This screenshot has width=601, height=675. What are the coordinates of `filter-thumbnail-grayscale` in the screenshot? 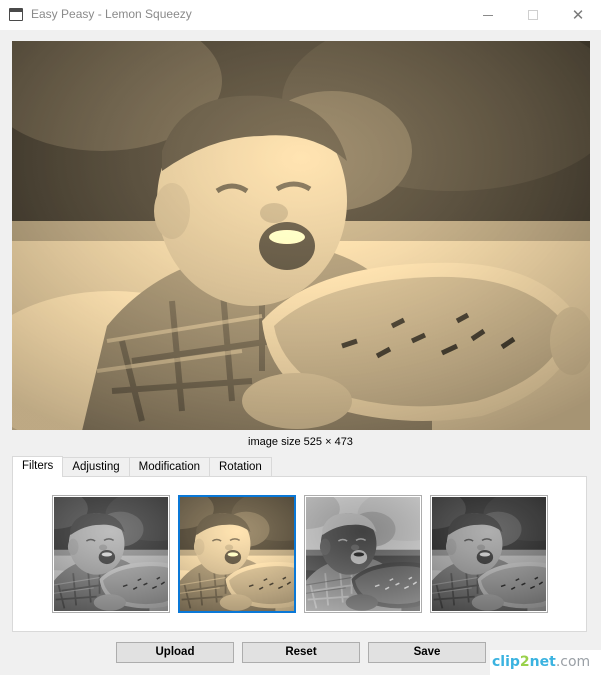 It's located at (111, 554).